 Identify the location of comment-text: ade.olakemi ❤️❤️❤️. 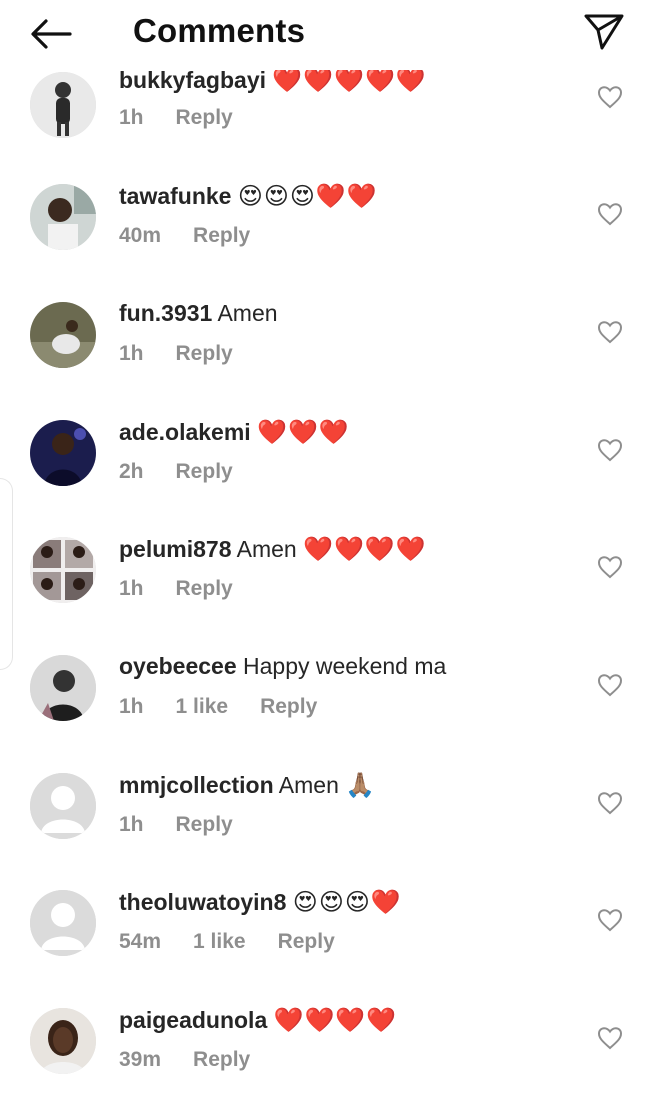
(234, 432).